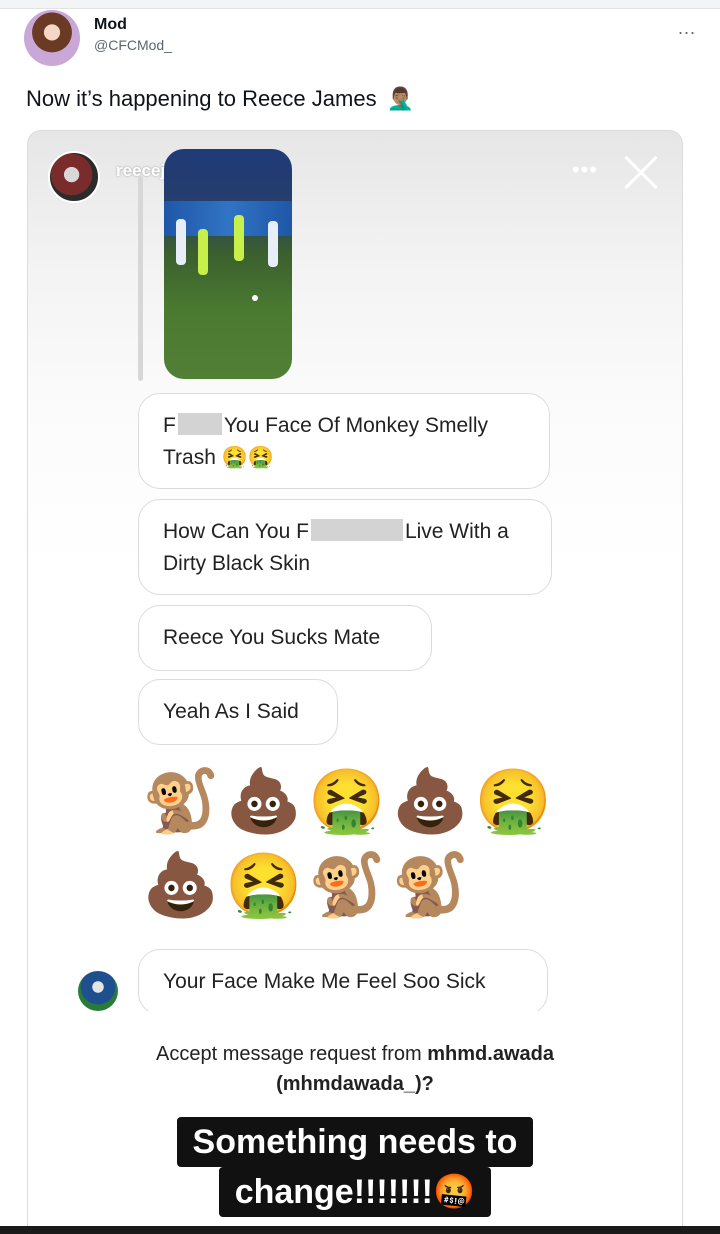 The height and width of the screenshot is (1234, 720). What do you see at coordinates (344, 441) in the screenshot?
I see `message-bubble: F You Face Of Monkey Smelly Trash 🤮🤮` at bounding box center [344, 441].